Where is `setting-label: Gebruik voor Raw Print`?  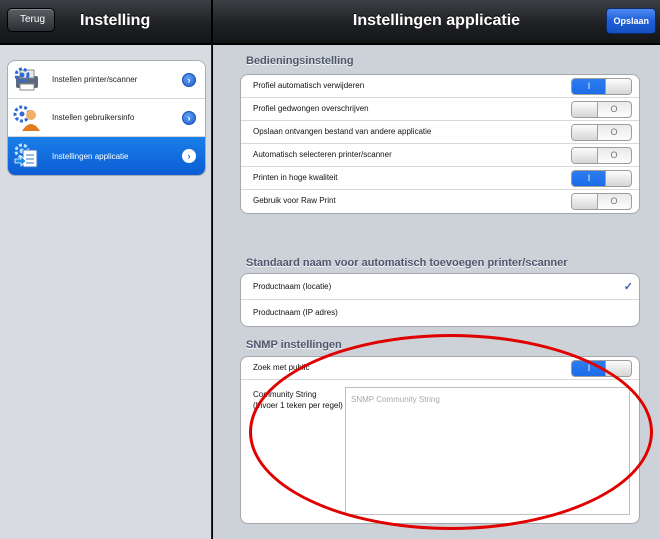
setting-label: Gebruik voor Raw Print is located at coordinates (294, 200).